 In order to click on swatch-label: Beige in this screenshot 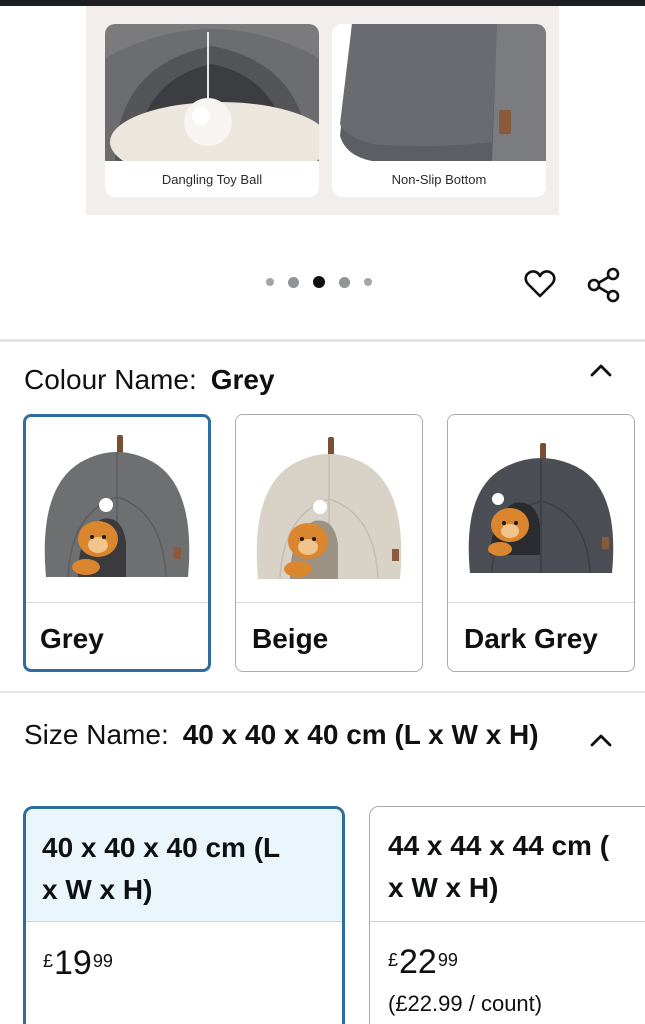, I will do `click(290, 638)`.